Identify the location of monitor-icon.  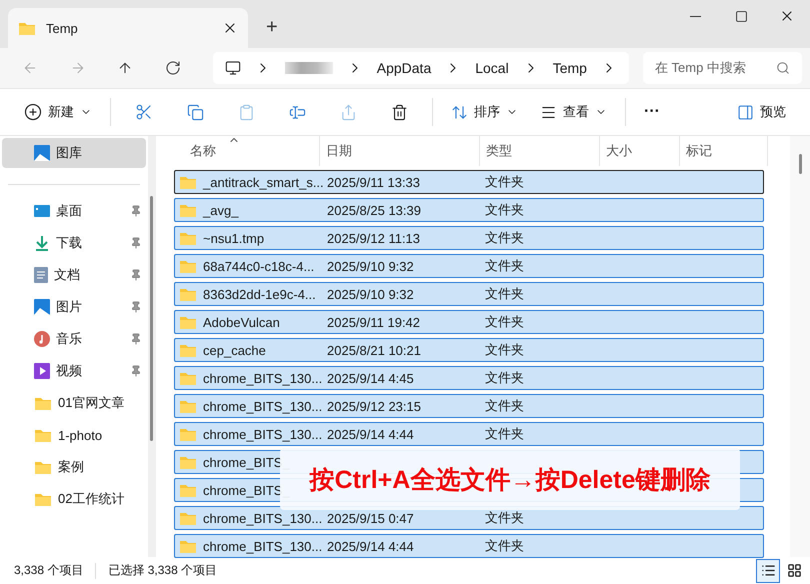
(232, 68).